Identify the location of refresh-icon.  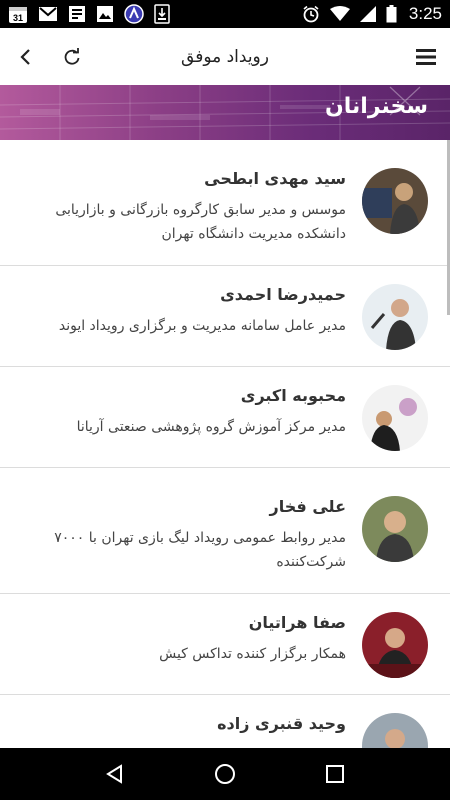
(72, 57).